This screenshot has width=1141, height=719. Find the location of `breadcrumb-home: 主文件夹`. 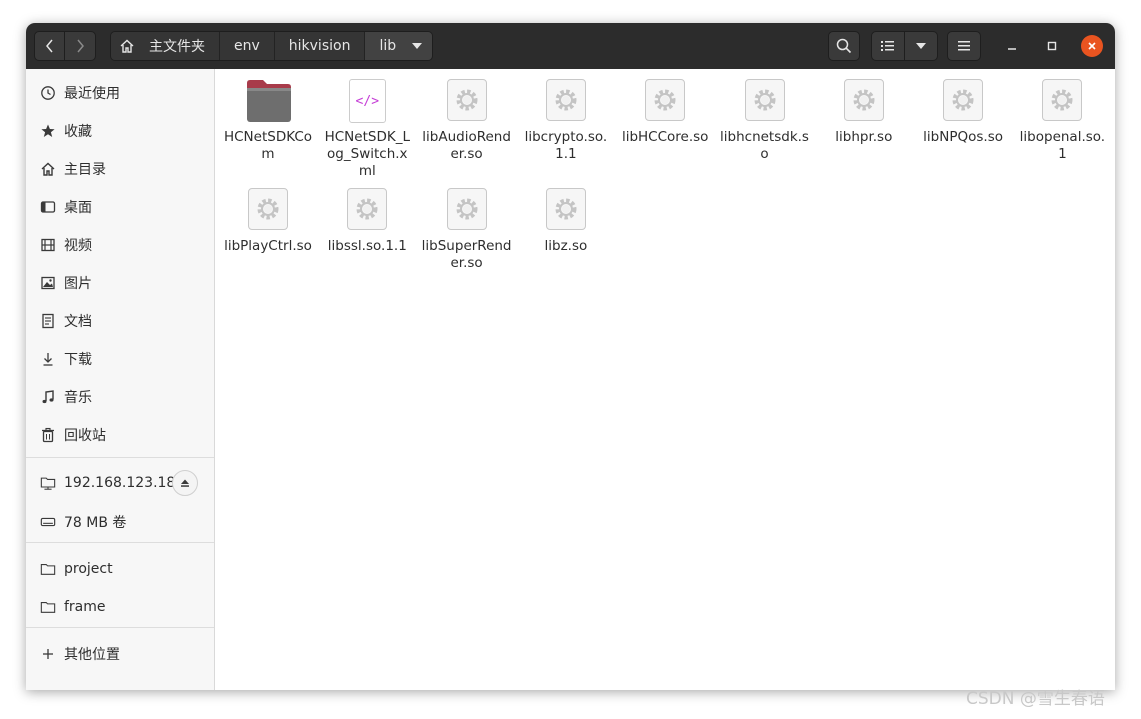

breadcrumb-home: 主文件夹 is located at coordinates (165, 46).